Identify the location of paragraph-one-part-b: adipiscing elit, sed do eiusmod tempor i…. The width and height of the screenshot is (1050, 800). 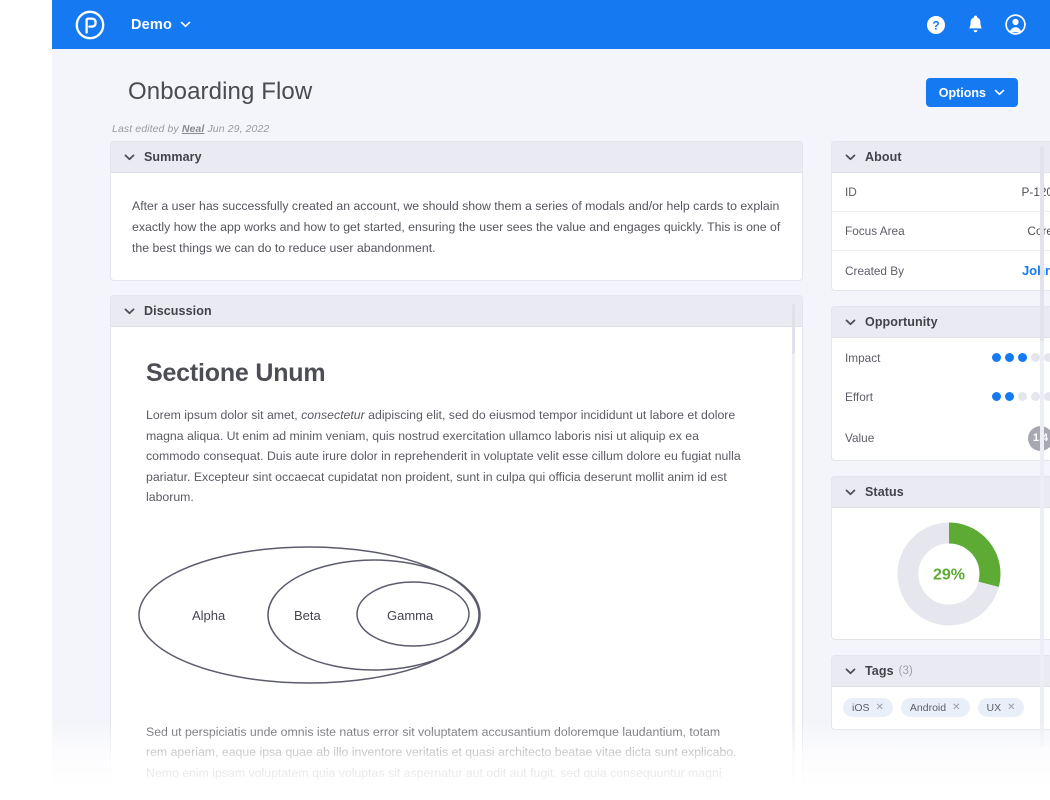
(443, 456).